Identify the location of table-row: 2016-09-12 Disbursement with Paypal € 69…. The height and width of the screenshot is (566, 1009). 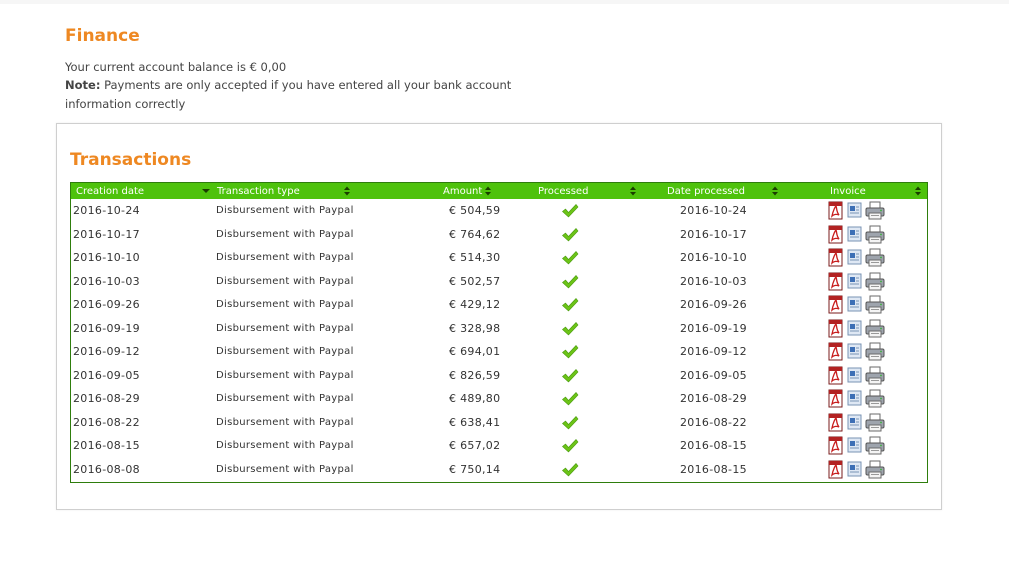
(499, 351).